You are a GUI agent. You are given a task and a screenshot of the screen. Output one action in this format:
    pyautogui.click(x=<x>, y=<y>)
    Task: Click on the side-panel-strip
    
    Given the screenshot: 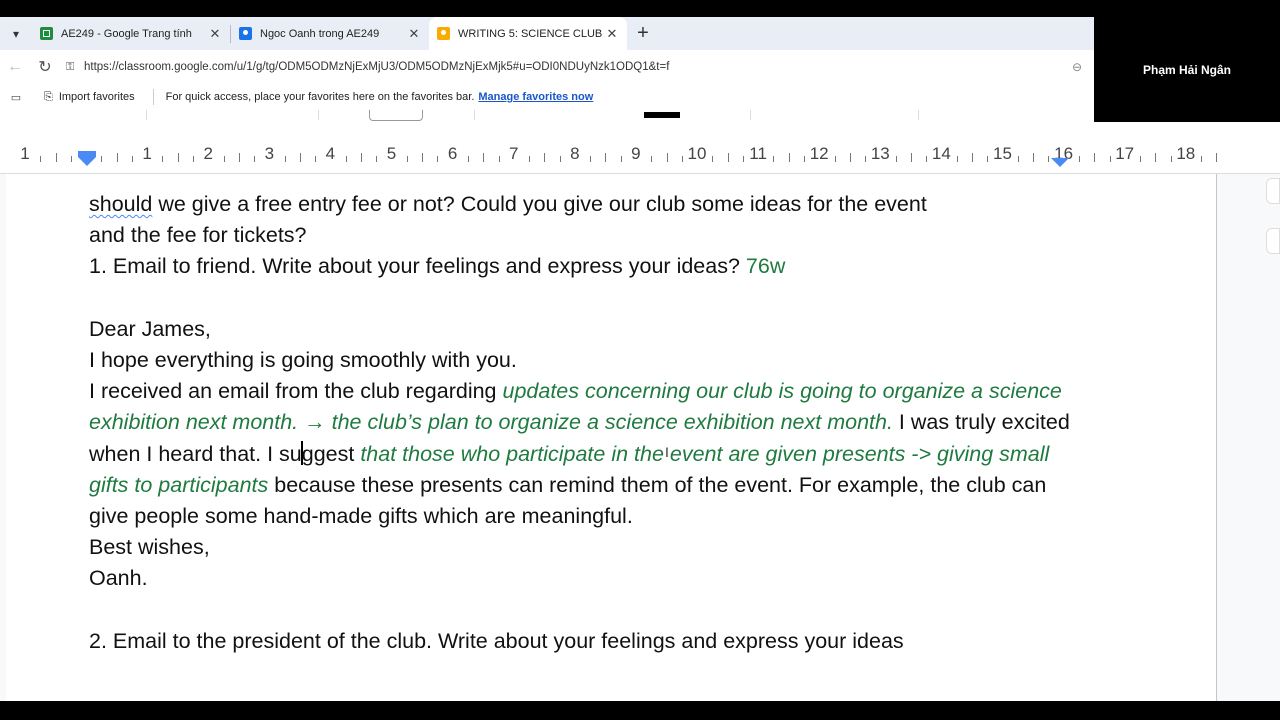 What is the action you would take?
    pyautogui.click(x=1248, y=437)
    